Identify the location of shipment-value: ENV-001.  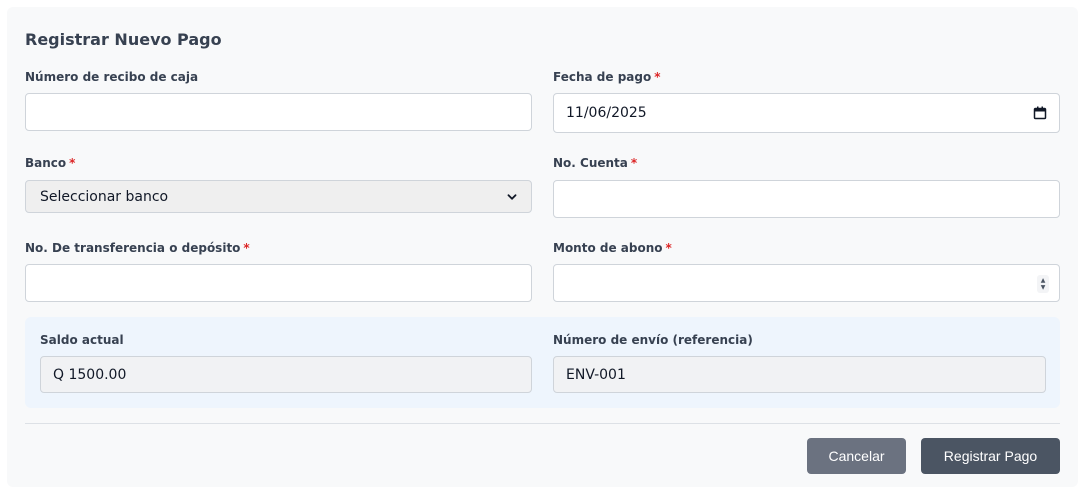
(596, 374).